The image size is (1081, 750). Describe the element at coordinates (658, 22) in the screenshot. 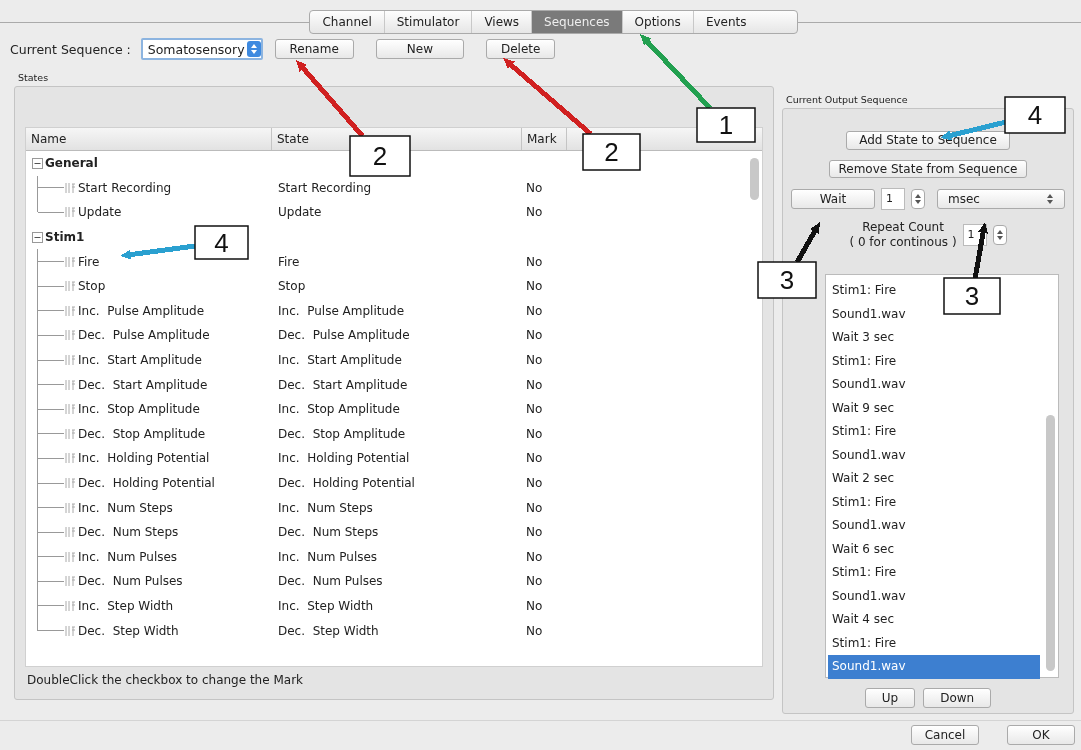

I see `tab: Options` at that location.